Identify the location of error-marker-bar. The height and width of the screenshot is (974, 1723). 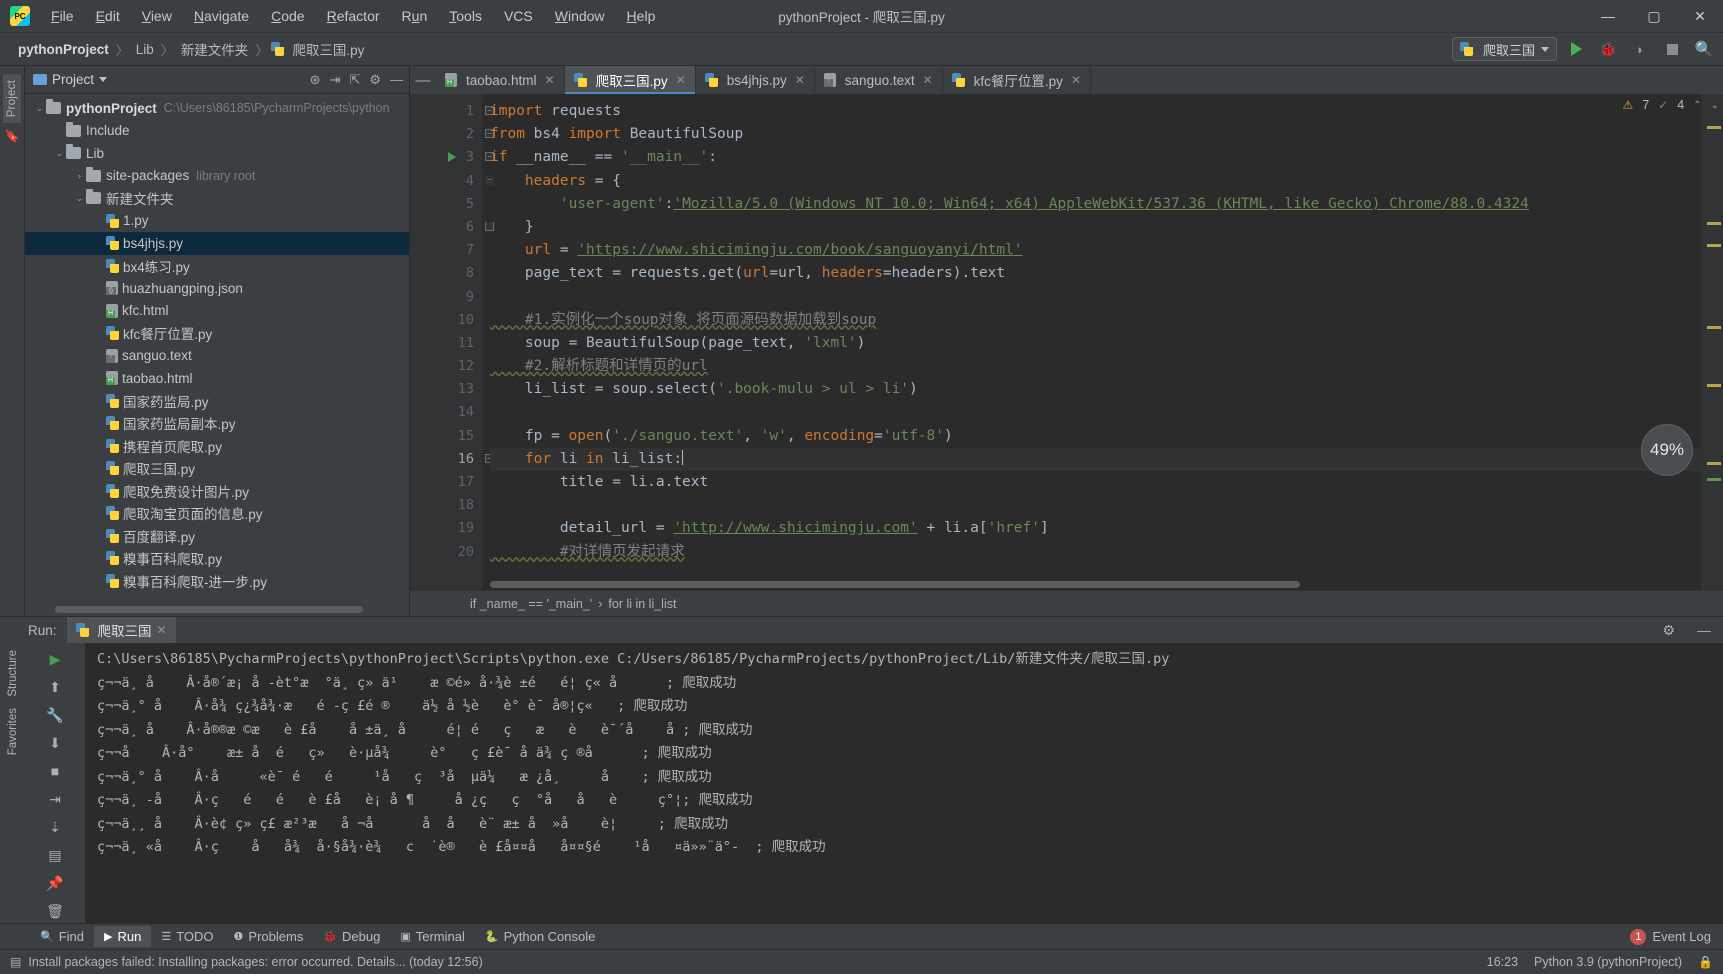
(1712, 342).